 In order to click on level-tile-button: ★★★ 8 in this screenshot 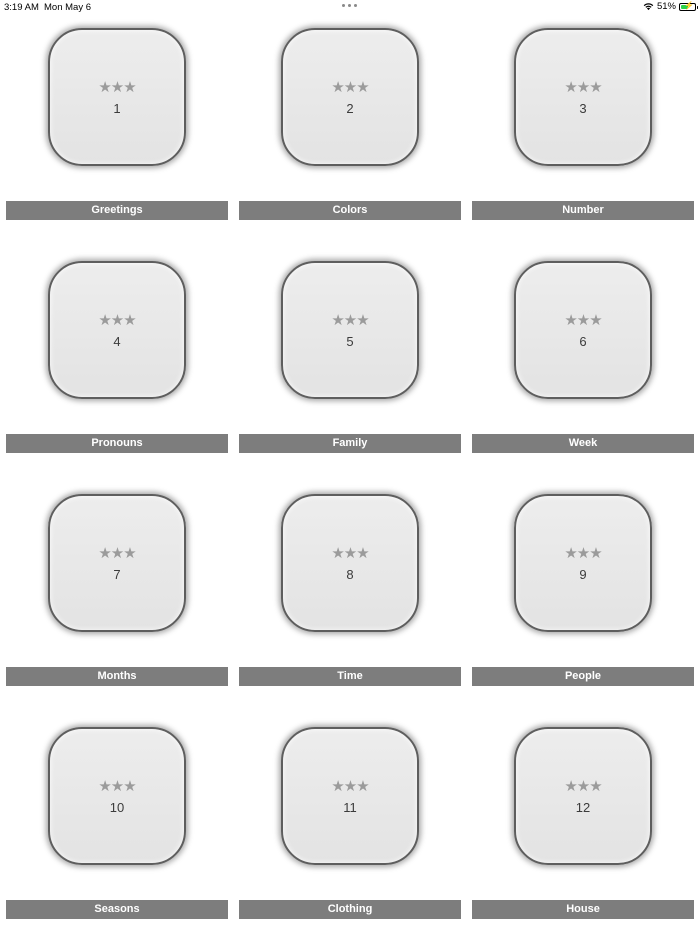, I will do `click(350, 563)`.